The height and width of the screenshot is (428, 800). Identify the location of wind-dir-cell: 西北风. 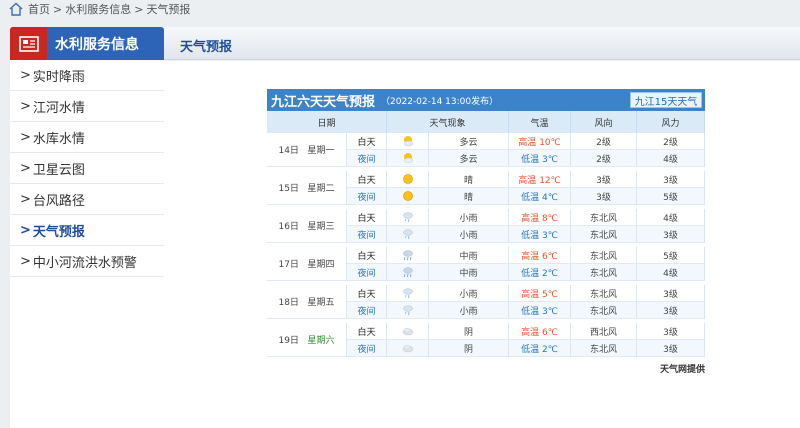
(604, 331).